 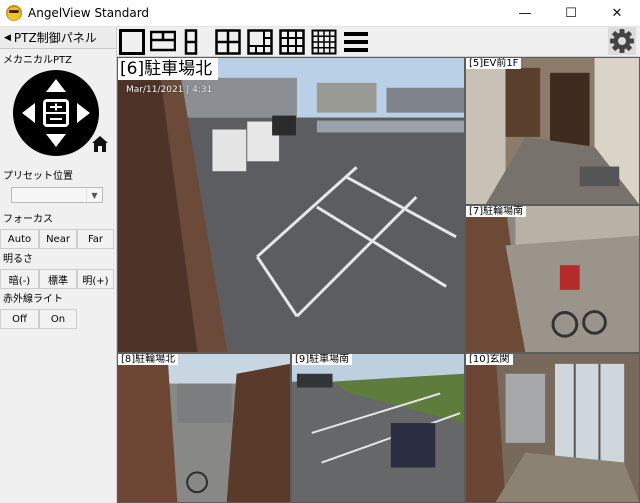 I want to click on camera-label-8: [8]駐輪場北, so click(x=148, y=359).